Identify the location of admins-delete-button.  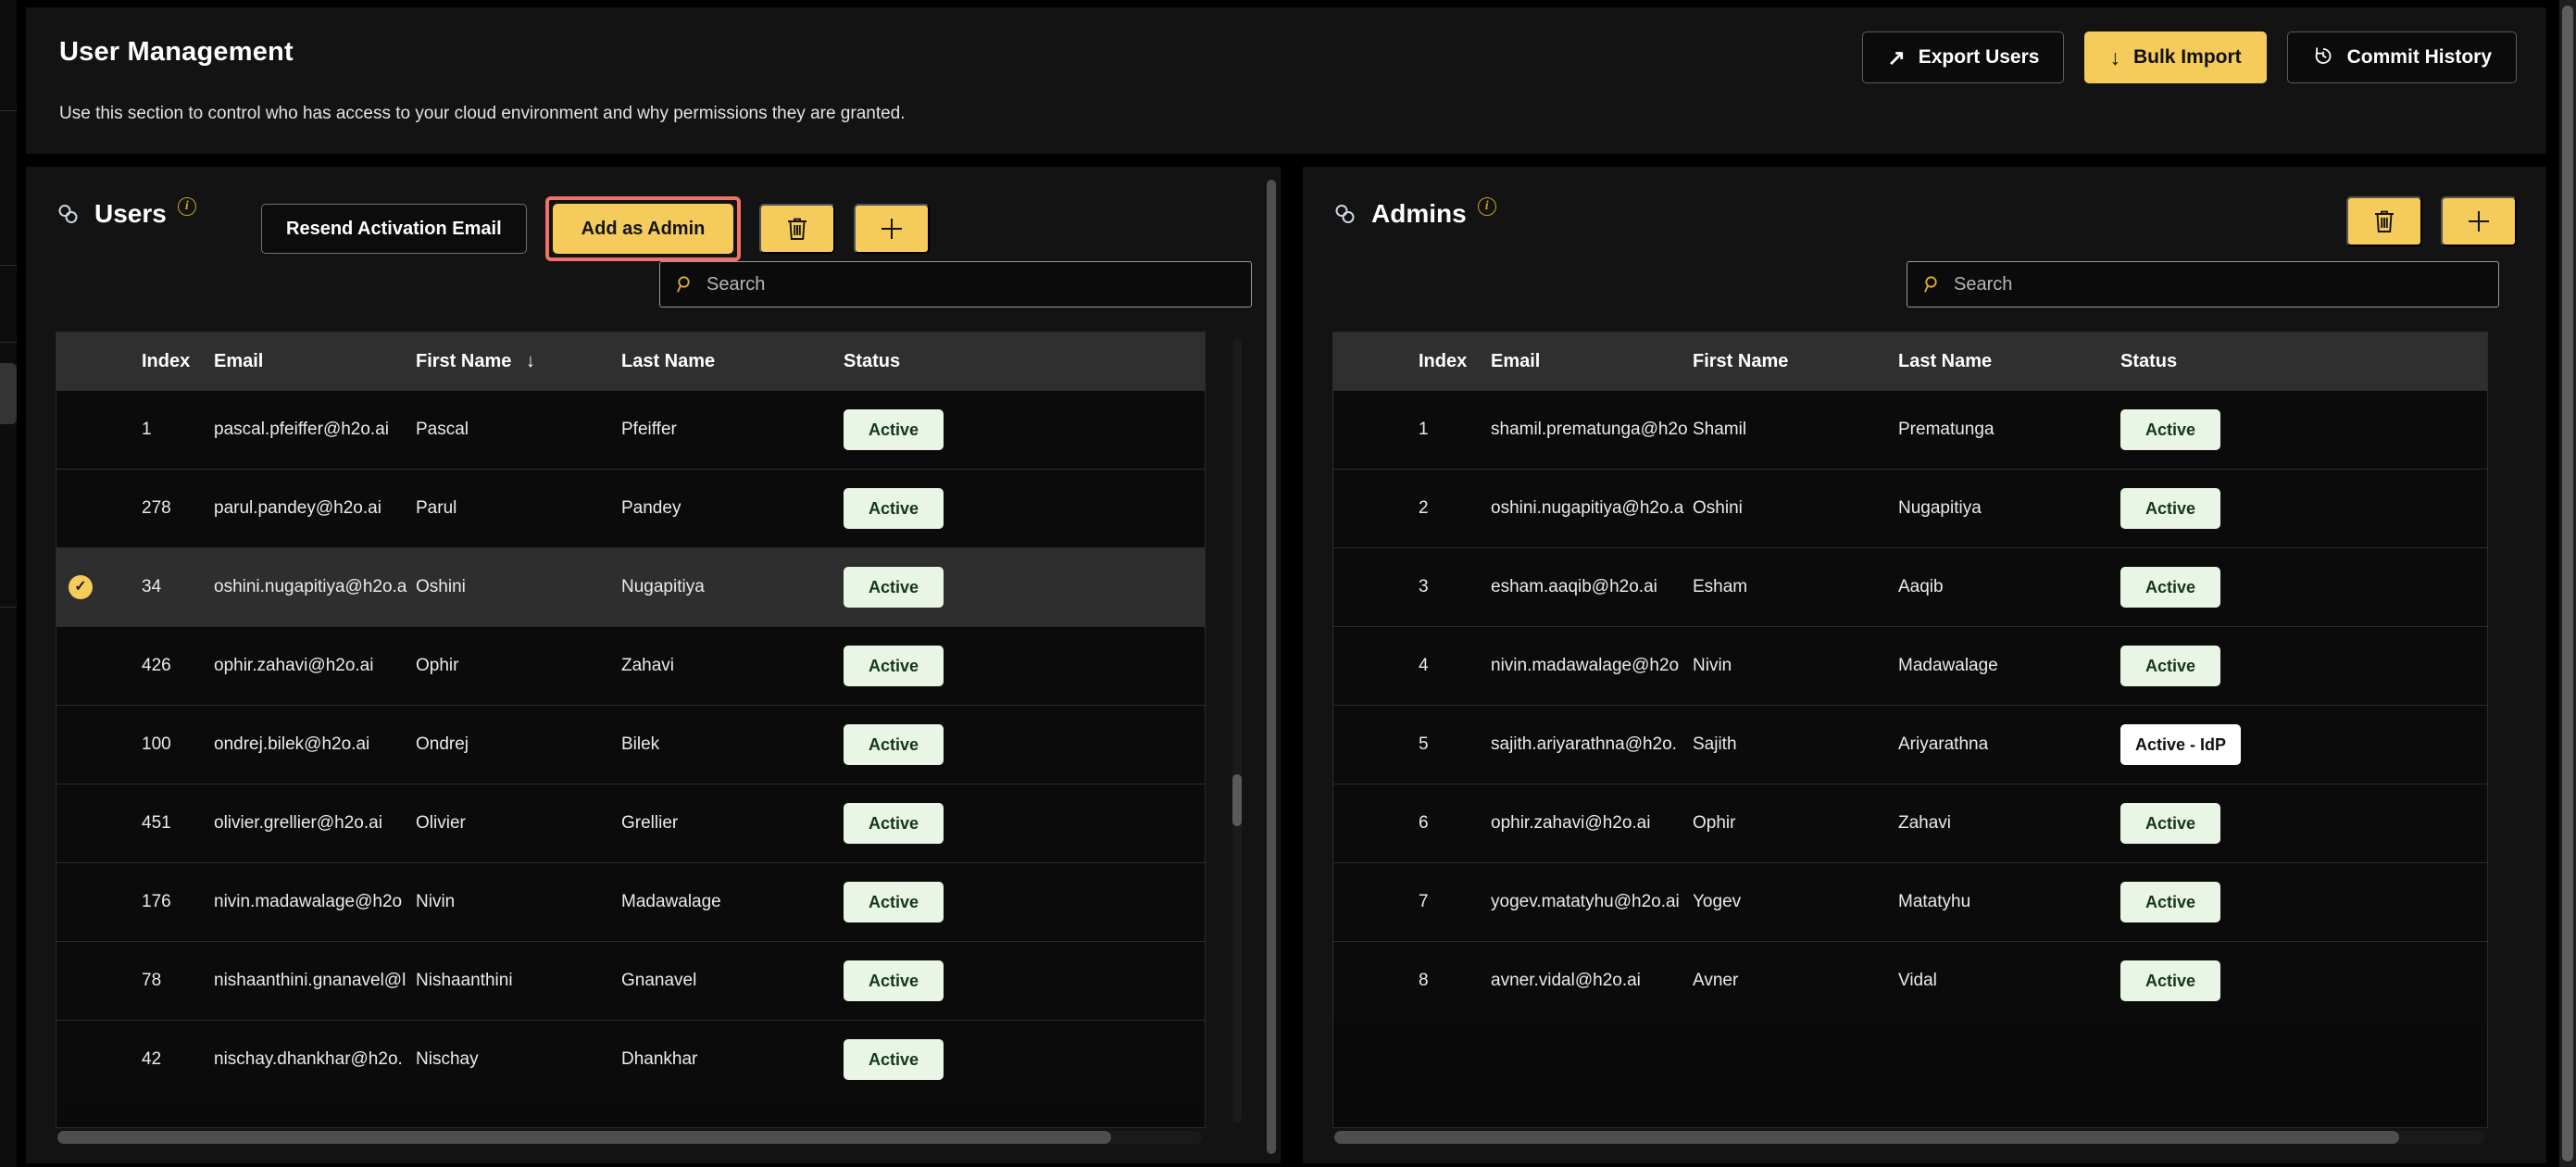
(2384, 221).